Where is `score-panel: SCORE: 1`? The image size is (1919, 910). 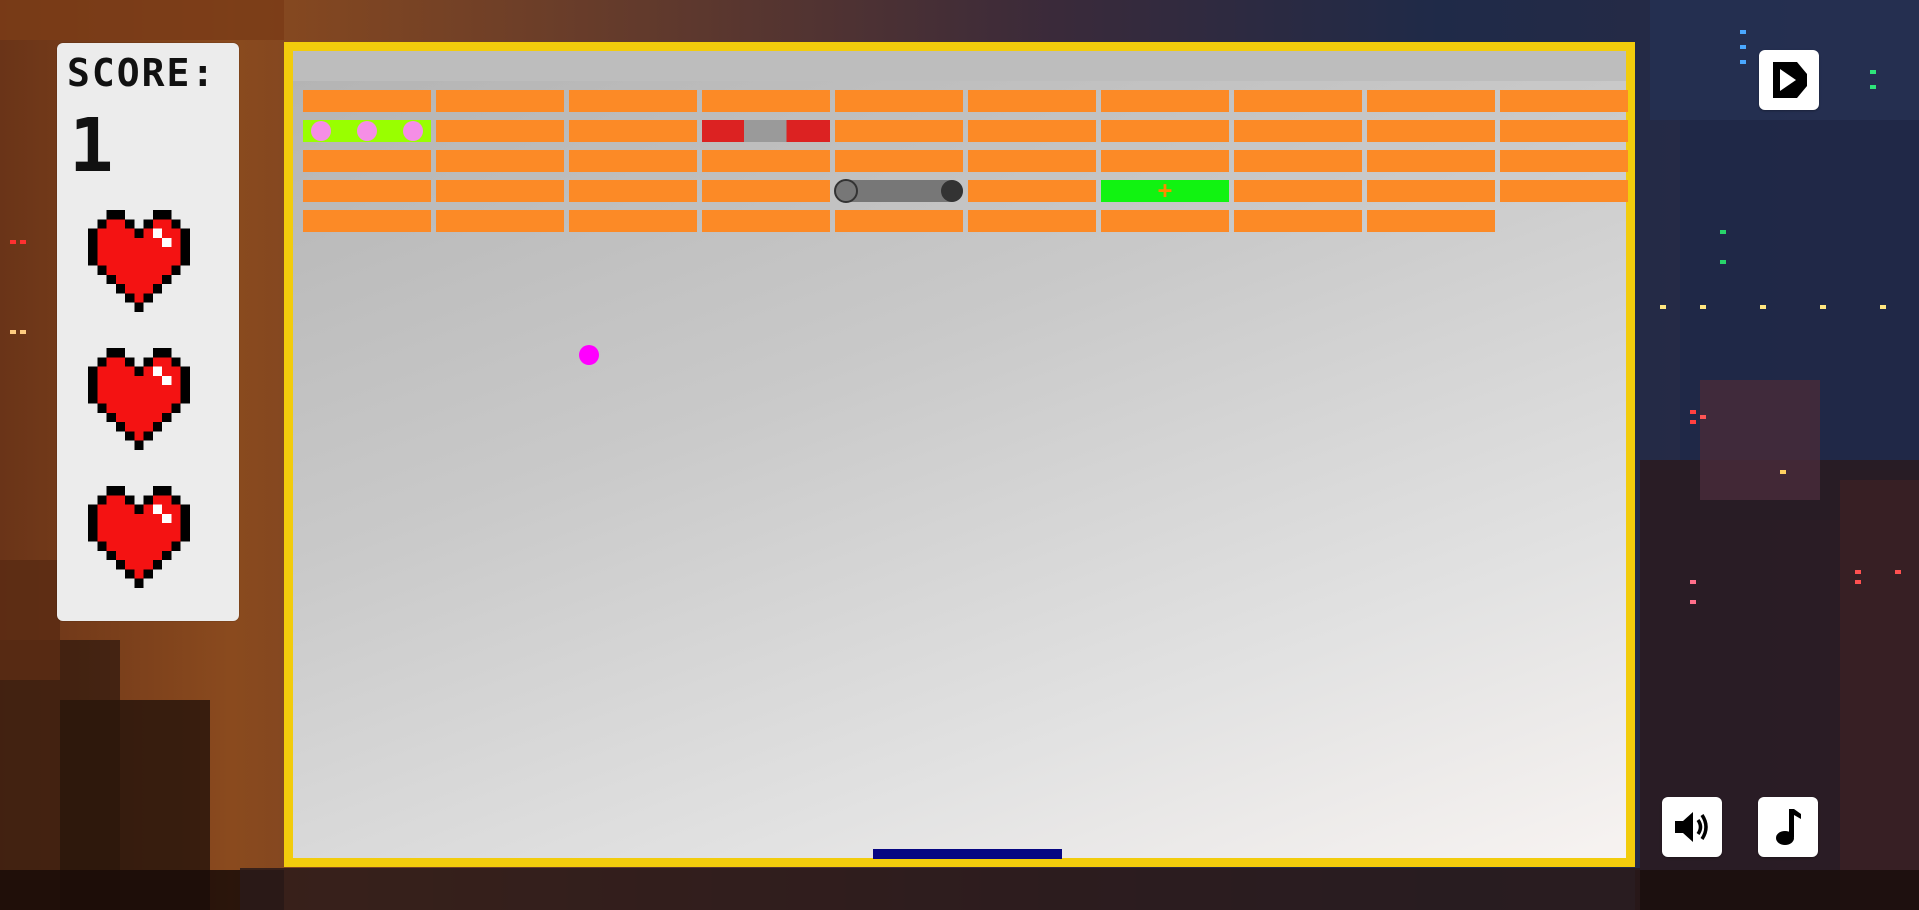
score-panel: SCORE: 1 is located at coordinates (148, 332).